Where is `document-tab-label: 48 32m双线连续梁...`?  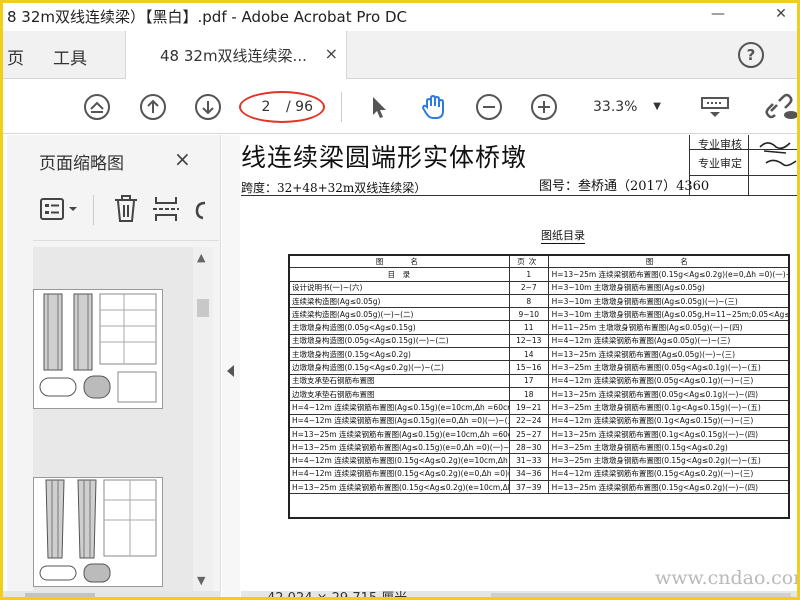
document-tab-label: 48 32m双线连续梁... is located at coordinates (233, 56).